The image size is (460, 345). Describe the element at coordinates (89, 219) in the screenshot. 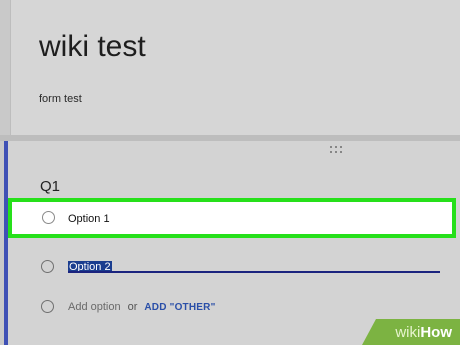

I see `option-label: Option 1` at that location.